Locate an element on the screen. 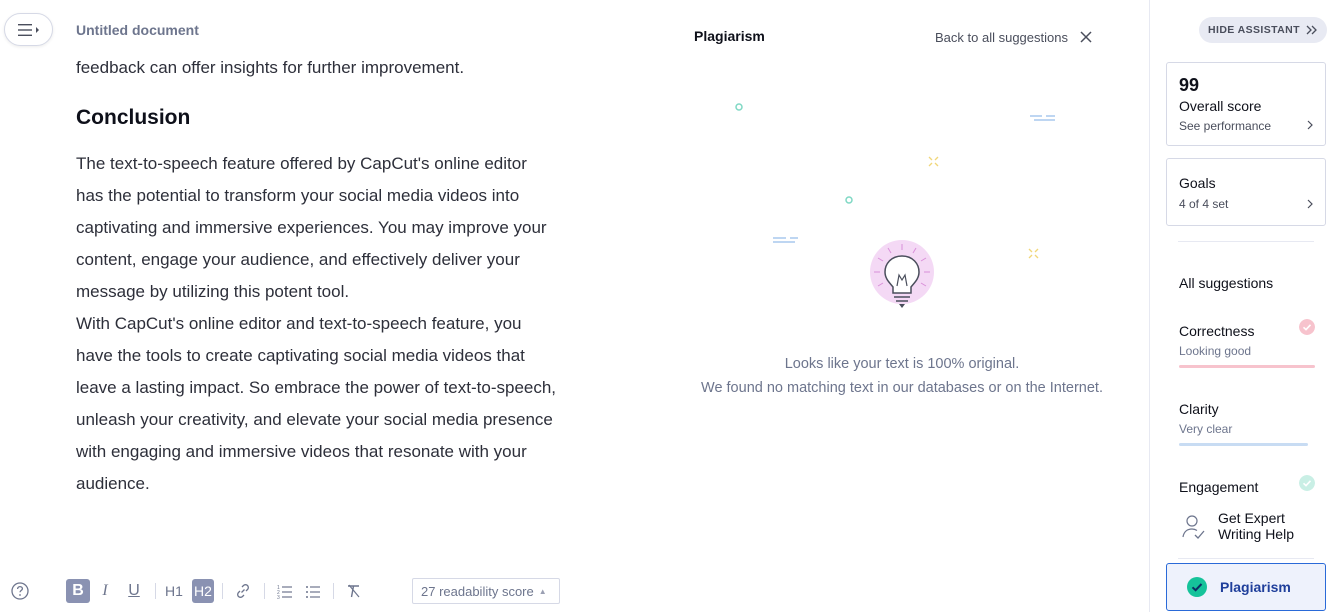  hamburger-icon is located at coordinates (28, 29).